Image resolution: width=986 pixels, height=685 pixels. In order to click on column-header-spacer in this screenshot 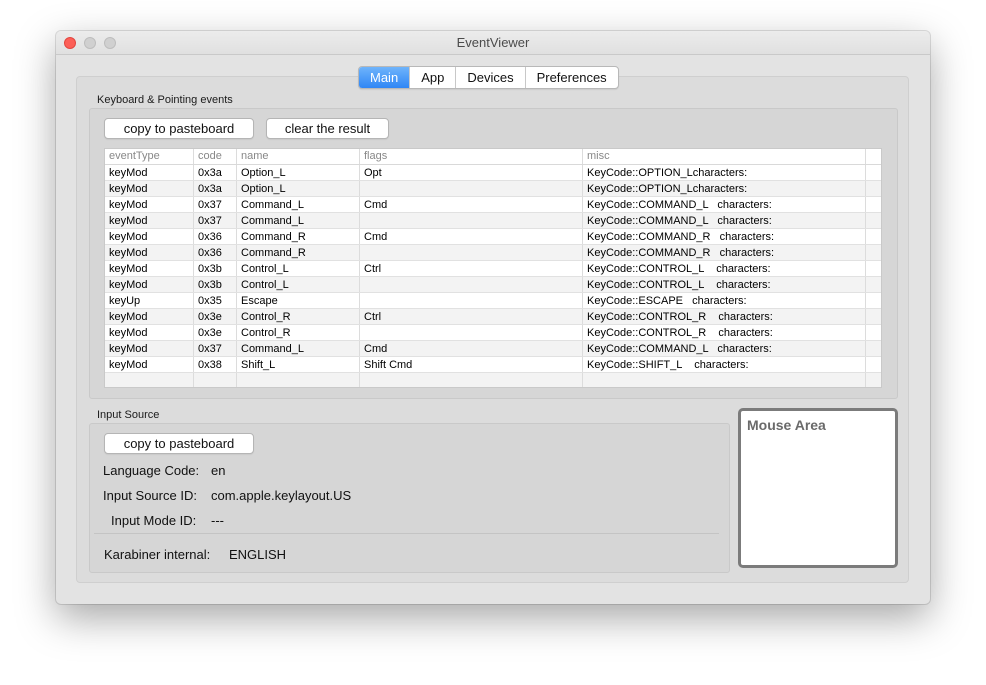, I will do `click(873, 156)`.